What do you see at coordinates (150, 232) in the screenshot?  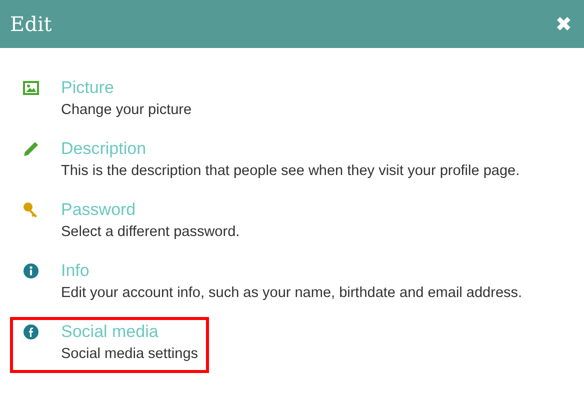 I see `setting-description: Select a different password.` at bounding box center [150, 232].